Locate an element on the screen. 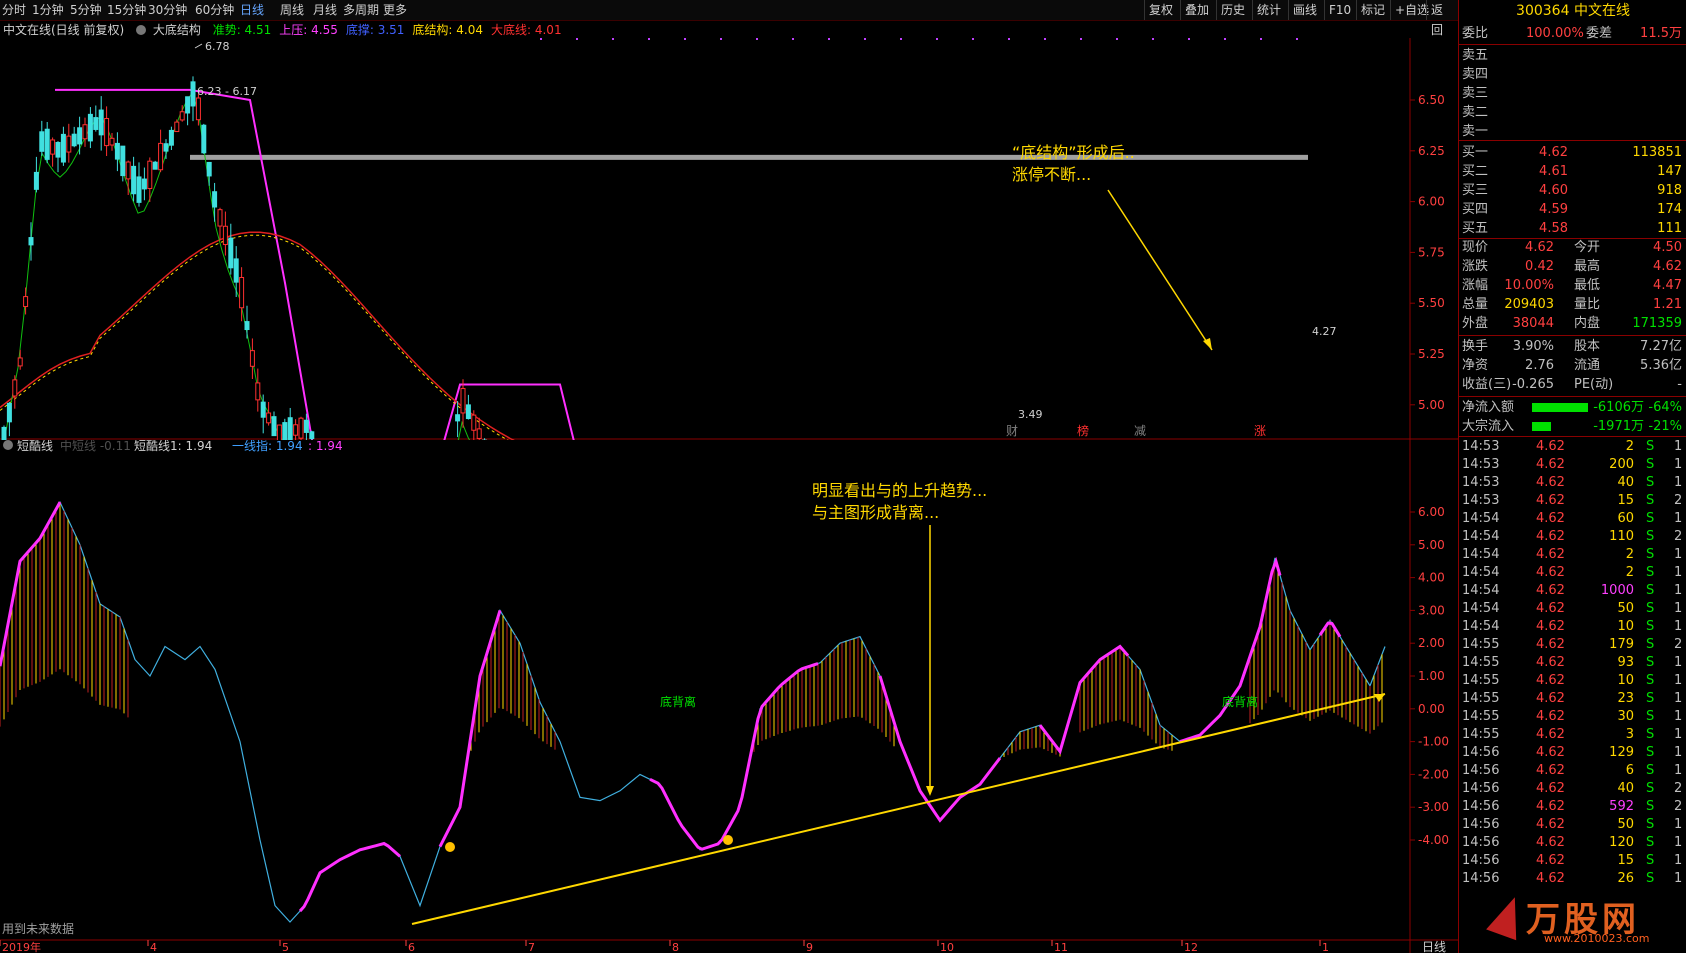  sub-line1-value: 短酷线1: 1.94 is located at coordinates (173, 446).